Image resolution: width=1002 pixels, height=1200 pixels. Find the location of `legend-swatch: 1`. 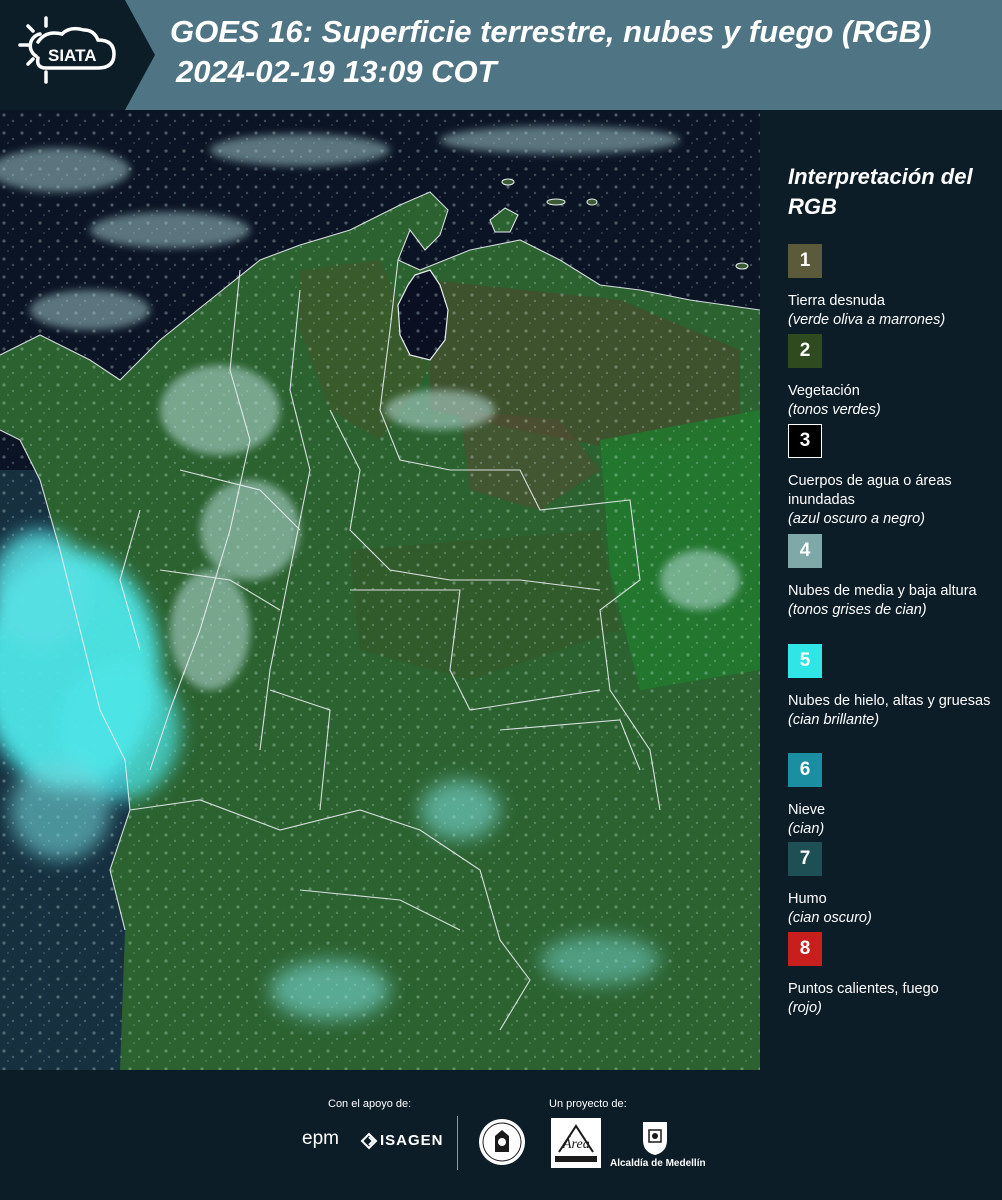

legend-swatch: 1 is located at coordinates (805, 261).